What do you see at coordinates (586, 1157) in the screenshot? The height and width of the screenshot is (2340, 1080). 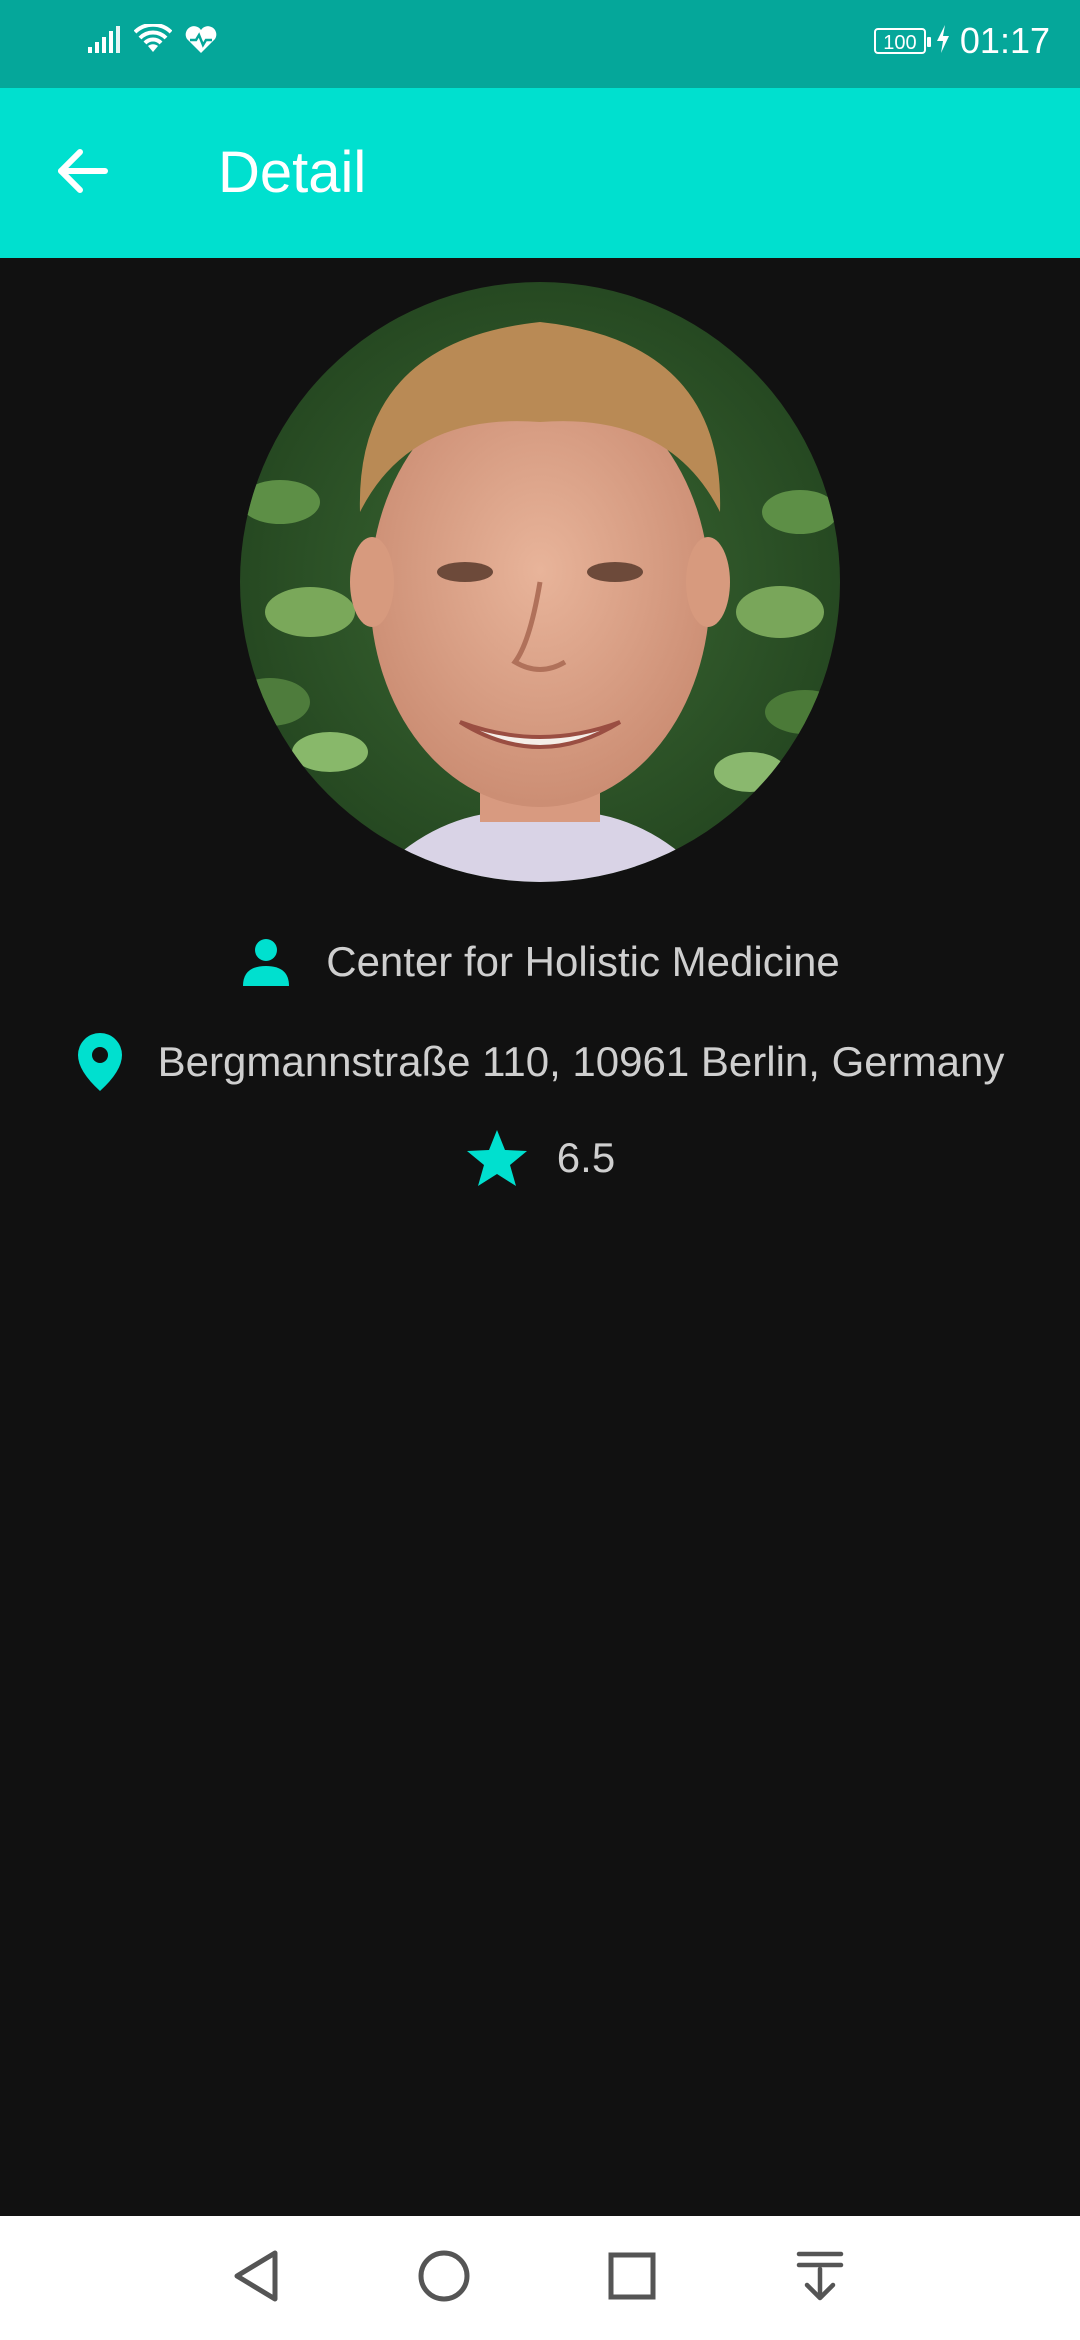 I see `rating-value: 6.5` at bounding box center [586, 1157].